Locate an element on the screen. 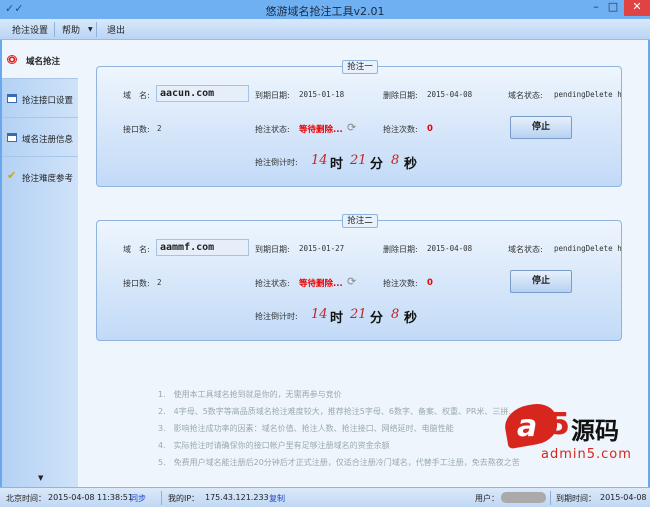 This screenshot has height=507, width=650. close-button: ✕ is located at coordinates (637, 8).